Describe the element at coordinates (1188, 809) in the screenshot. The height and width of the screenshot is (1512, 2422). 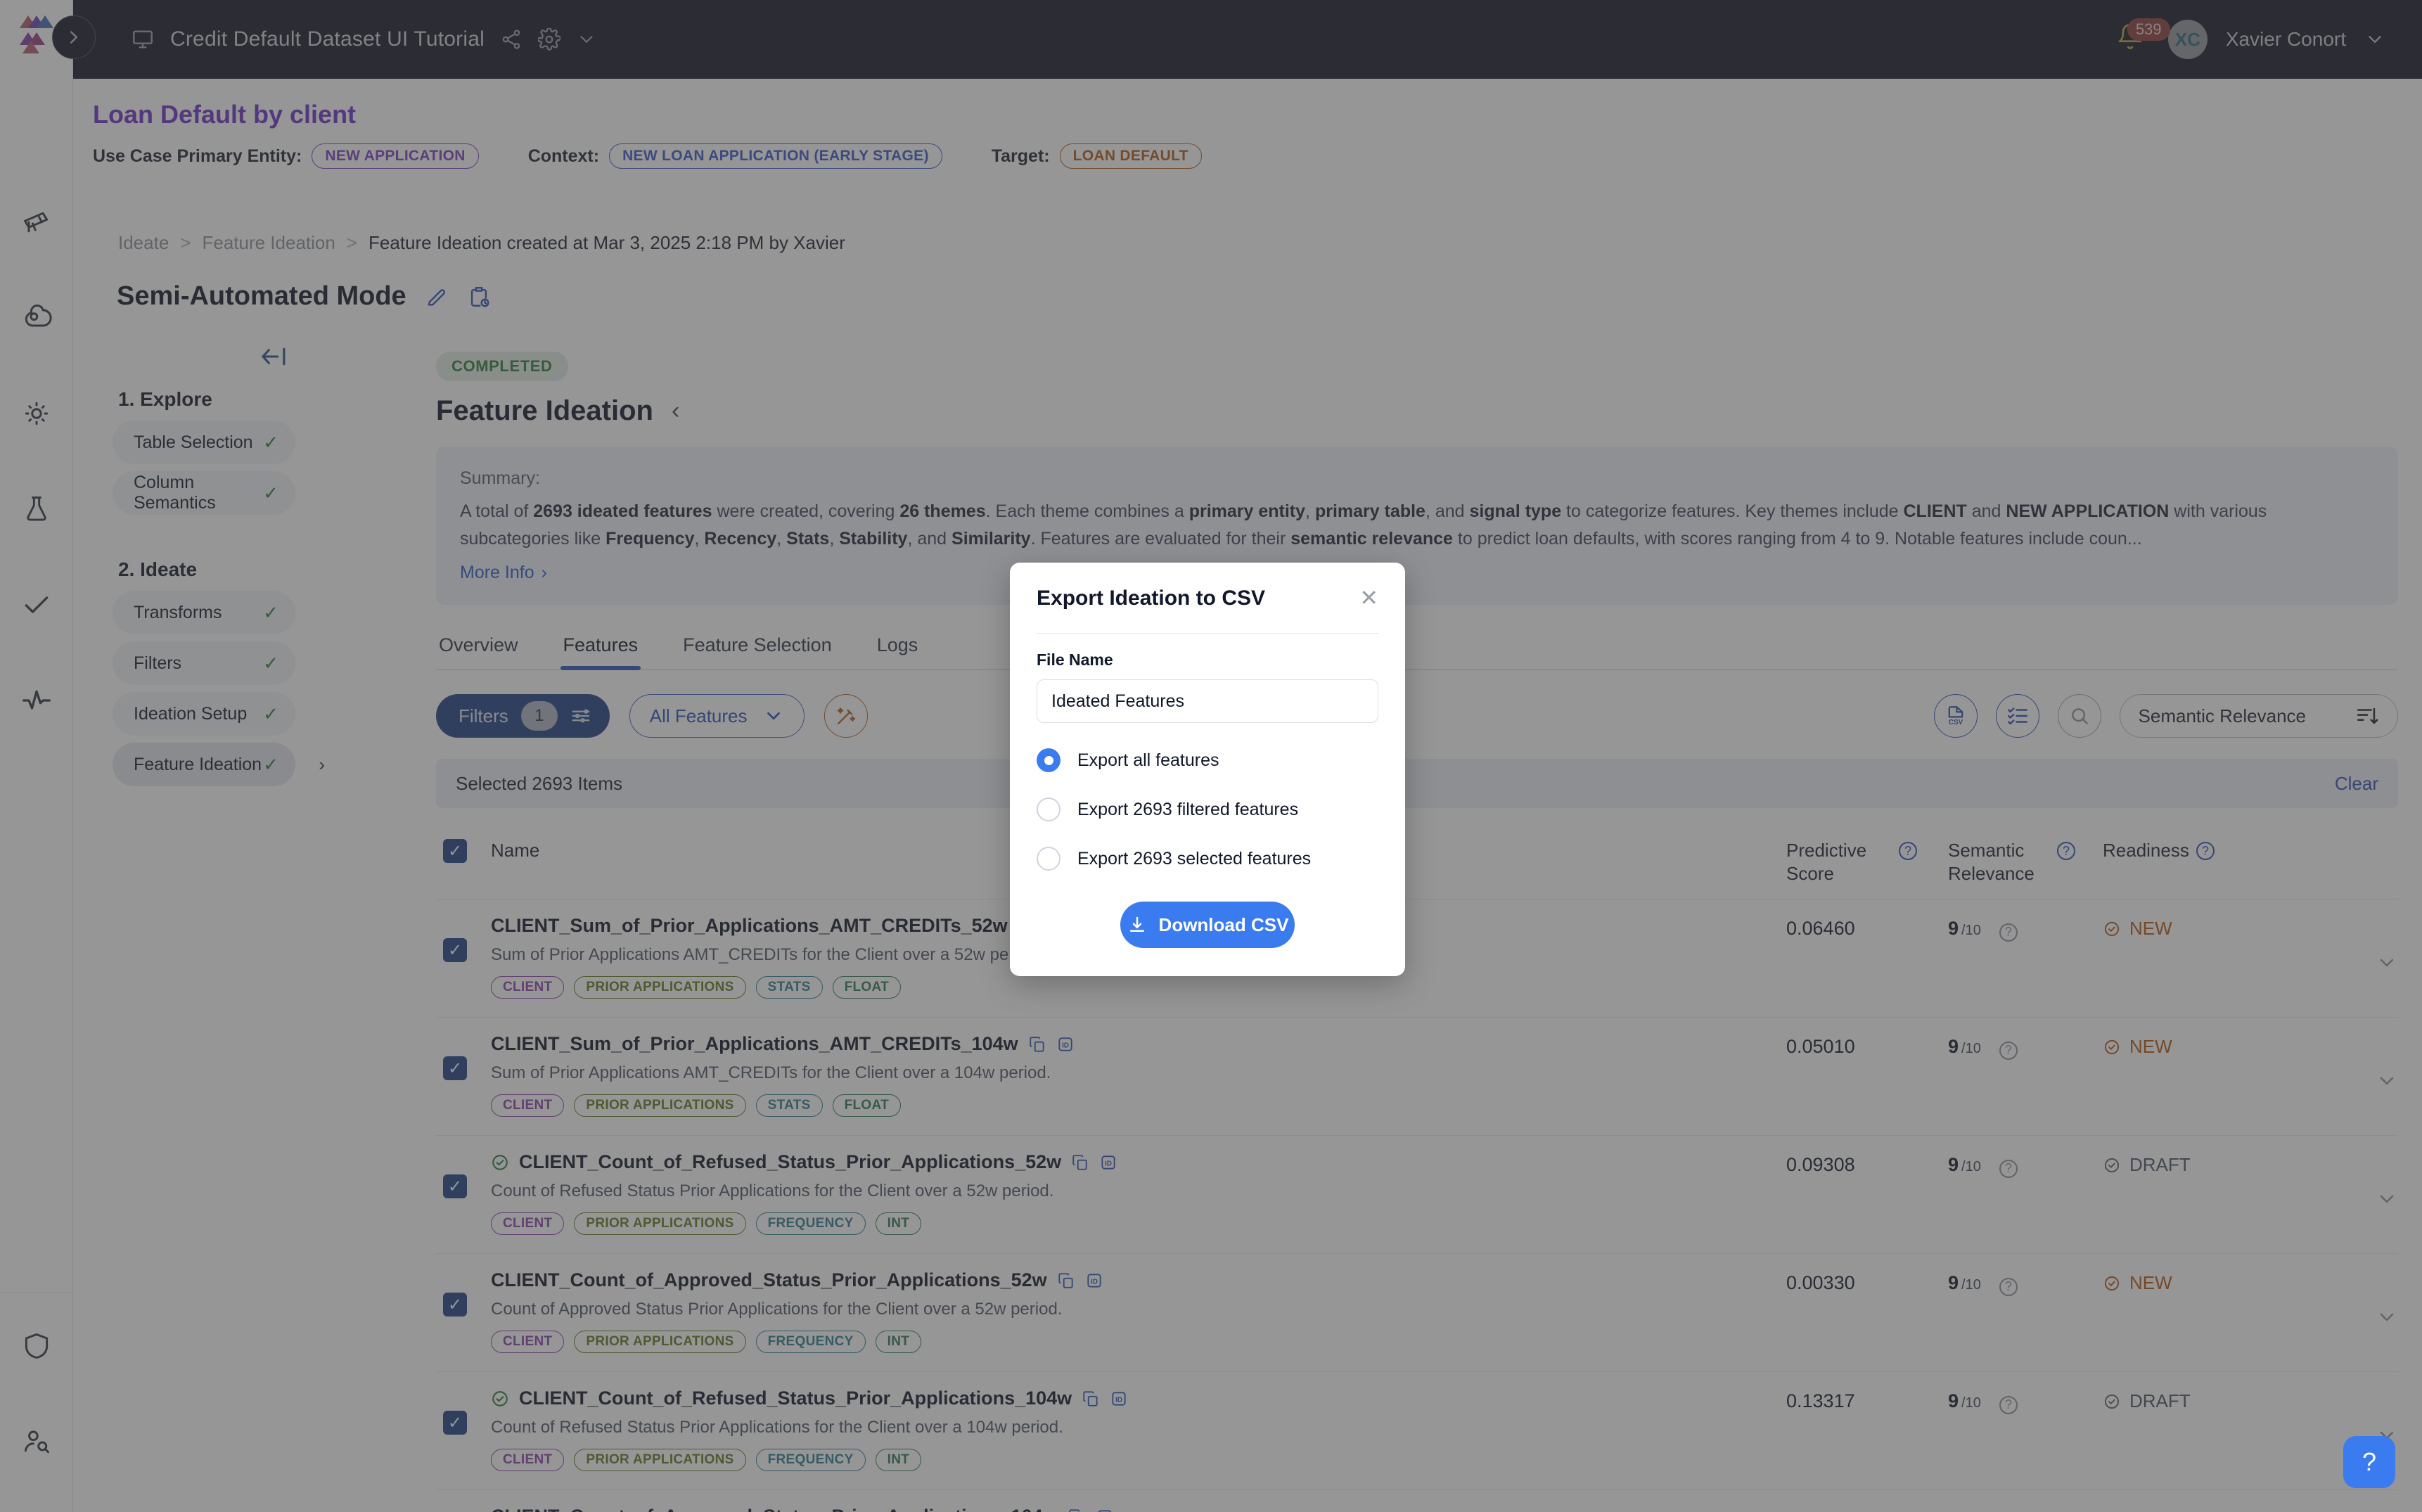
I see `radio-label: Export 2693 filtered features` at that location.